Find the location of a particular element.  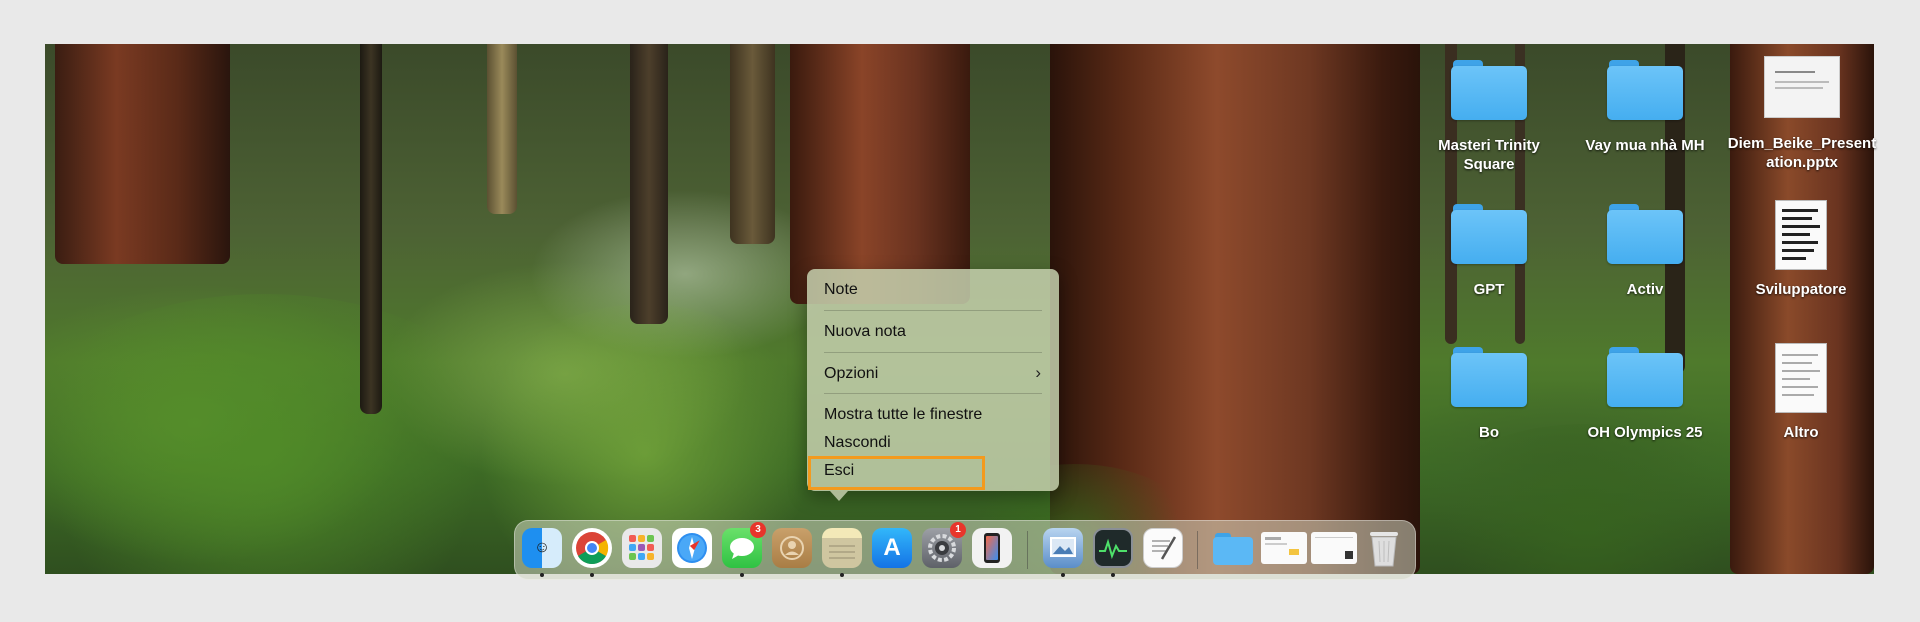

desktop-item-gpt: GPT is located at coordinates (1489, 249).